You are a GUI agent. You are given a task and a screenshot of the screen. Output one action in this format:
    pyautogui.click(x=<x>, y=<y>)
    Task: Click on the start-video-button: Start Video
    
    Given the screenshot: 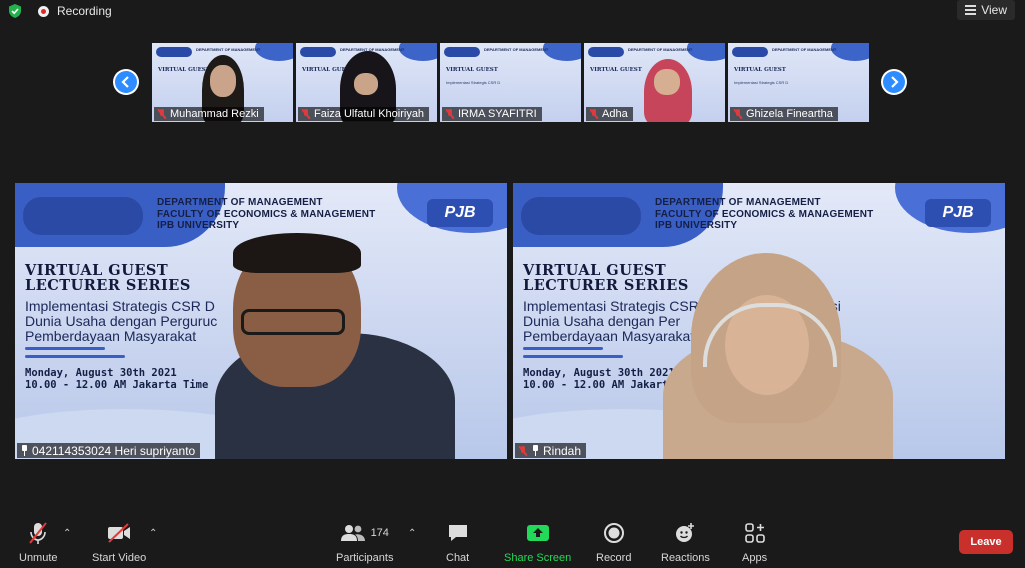 What is the action you would take?
    pyautogui.click(x=119, y=542)
    